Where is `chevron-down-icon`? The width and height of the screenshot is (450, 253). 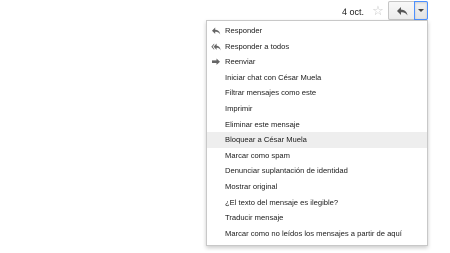 chevron-down-icon is located at coordinates (421, 10).